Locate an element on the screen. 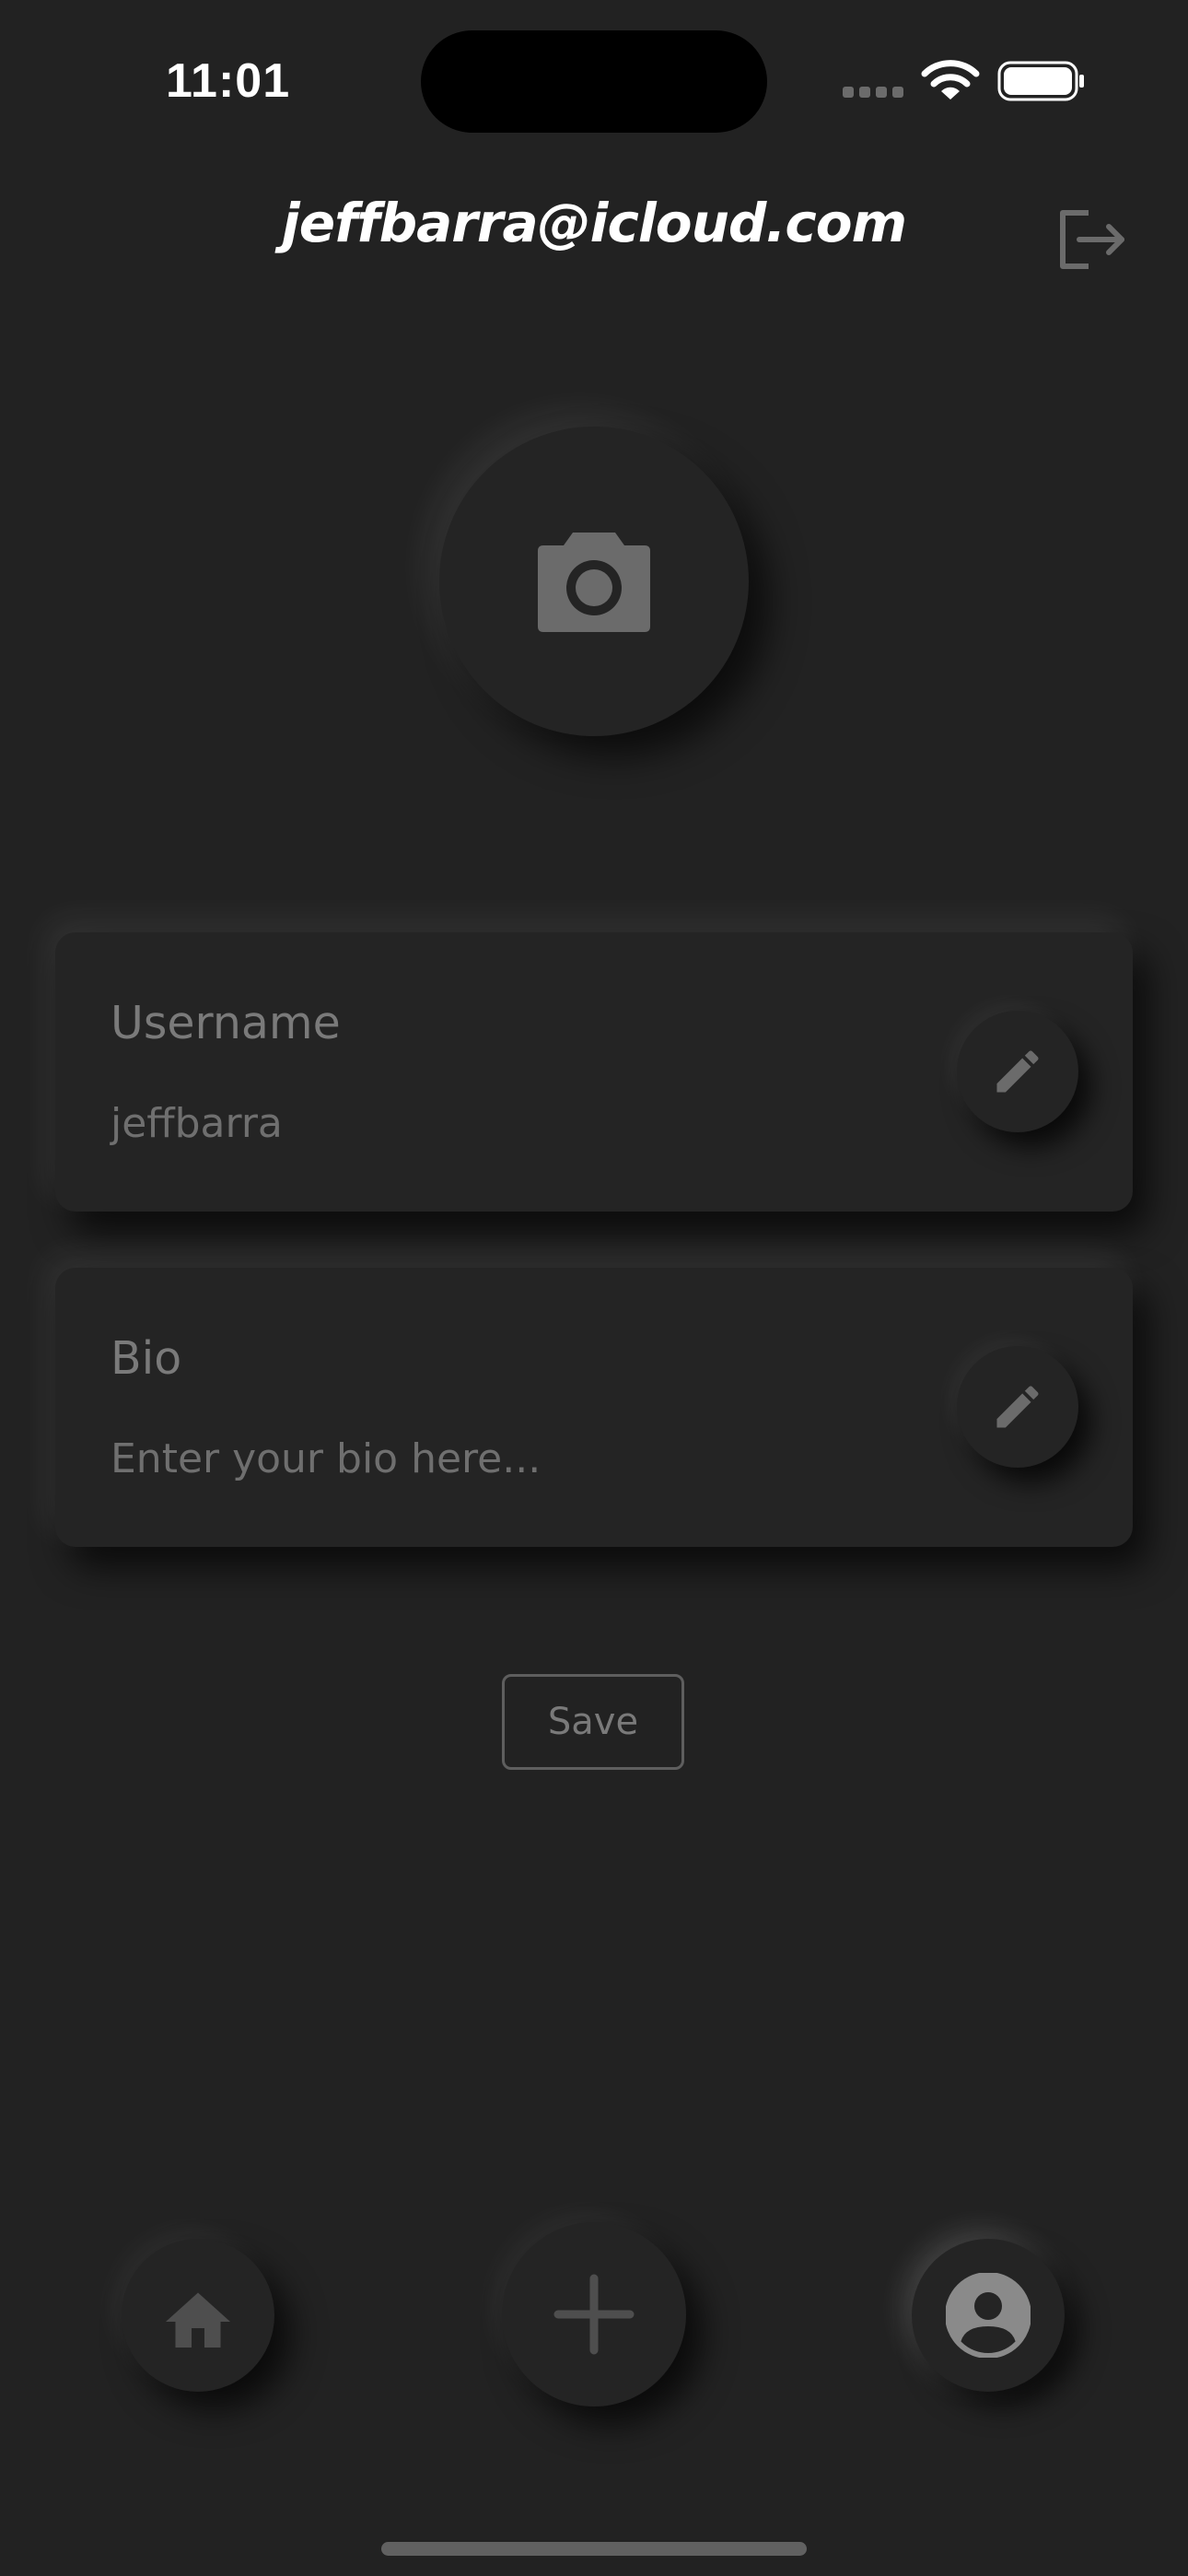  username-card: Username jeffbarra is located at coordinates (594, 1072).